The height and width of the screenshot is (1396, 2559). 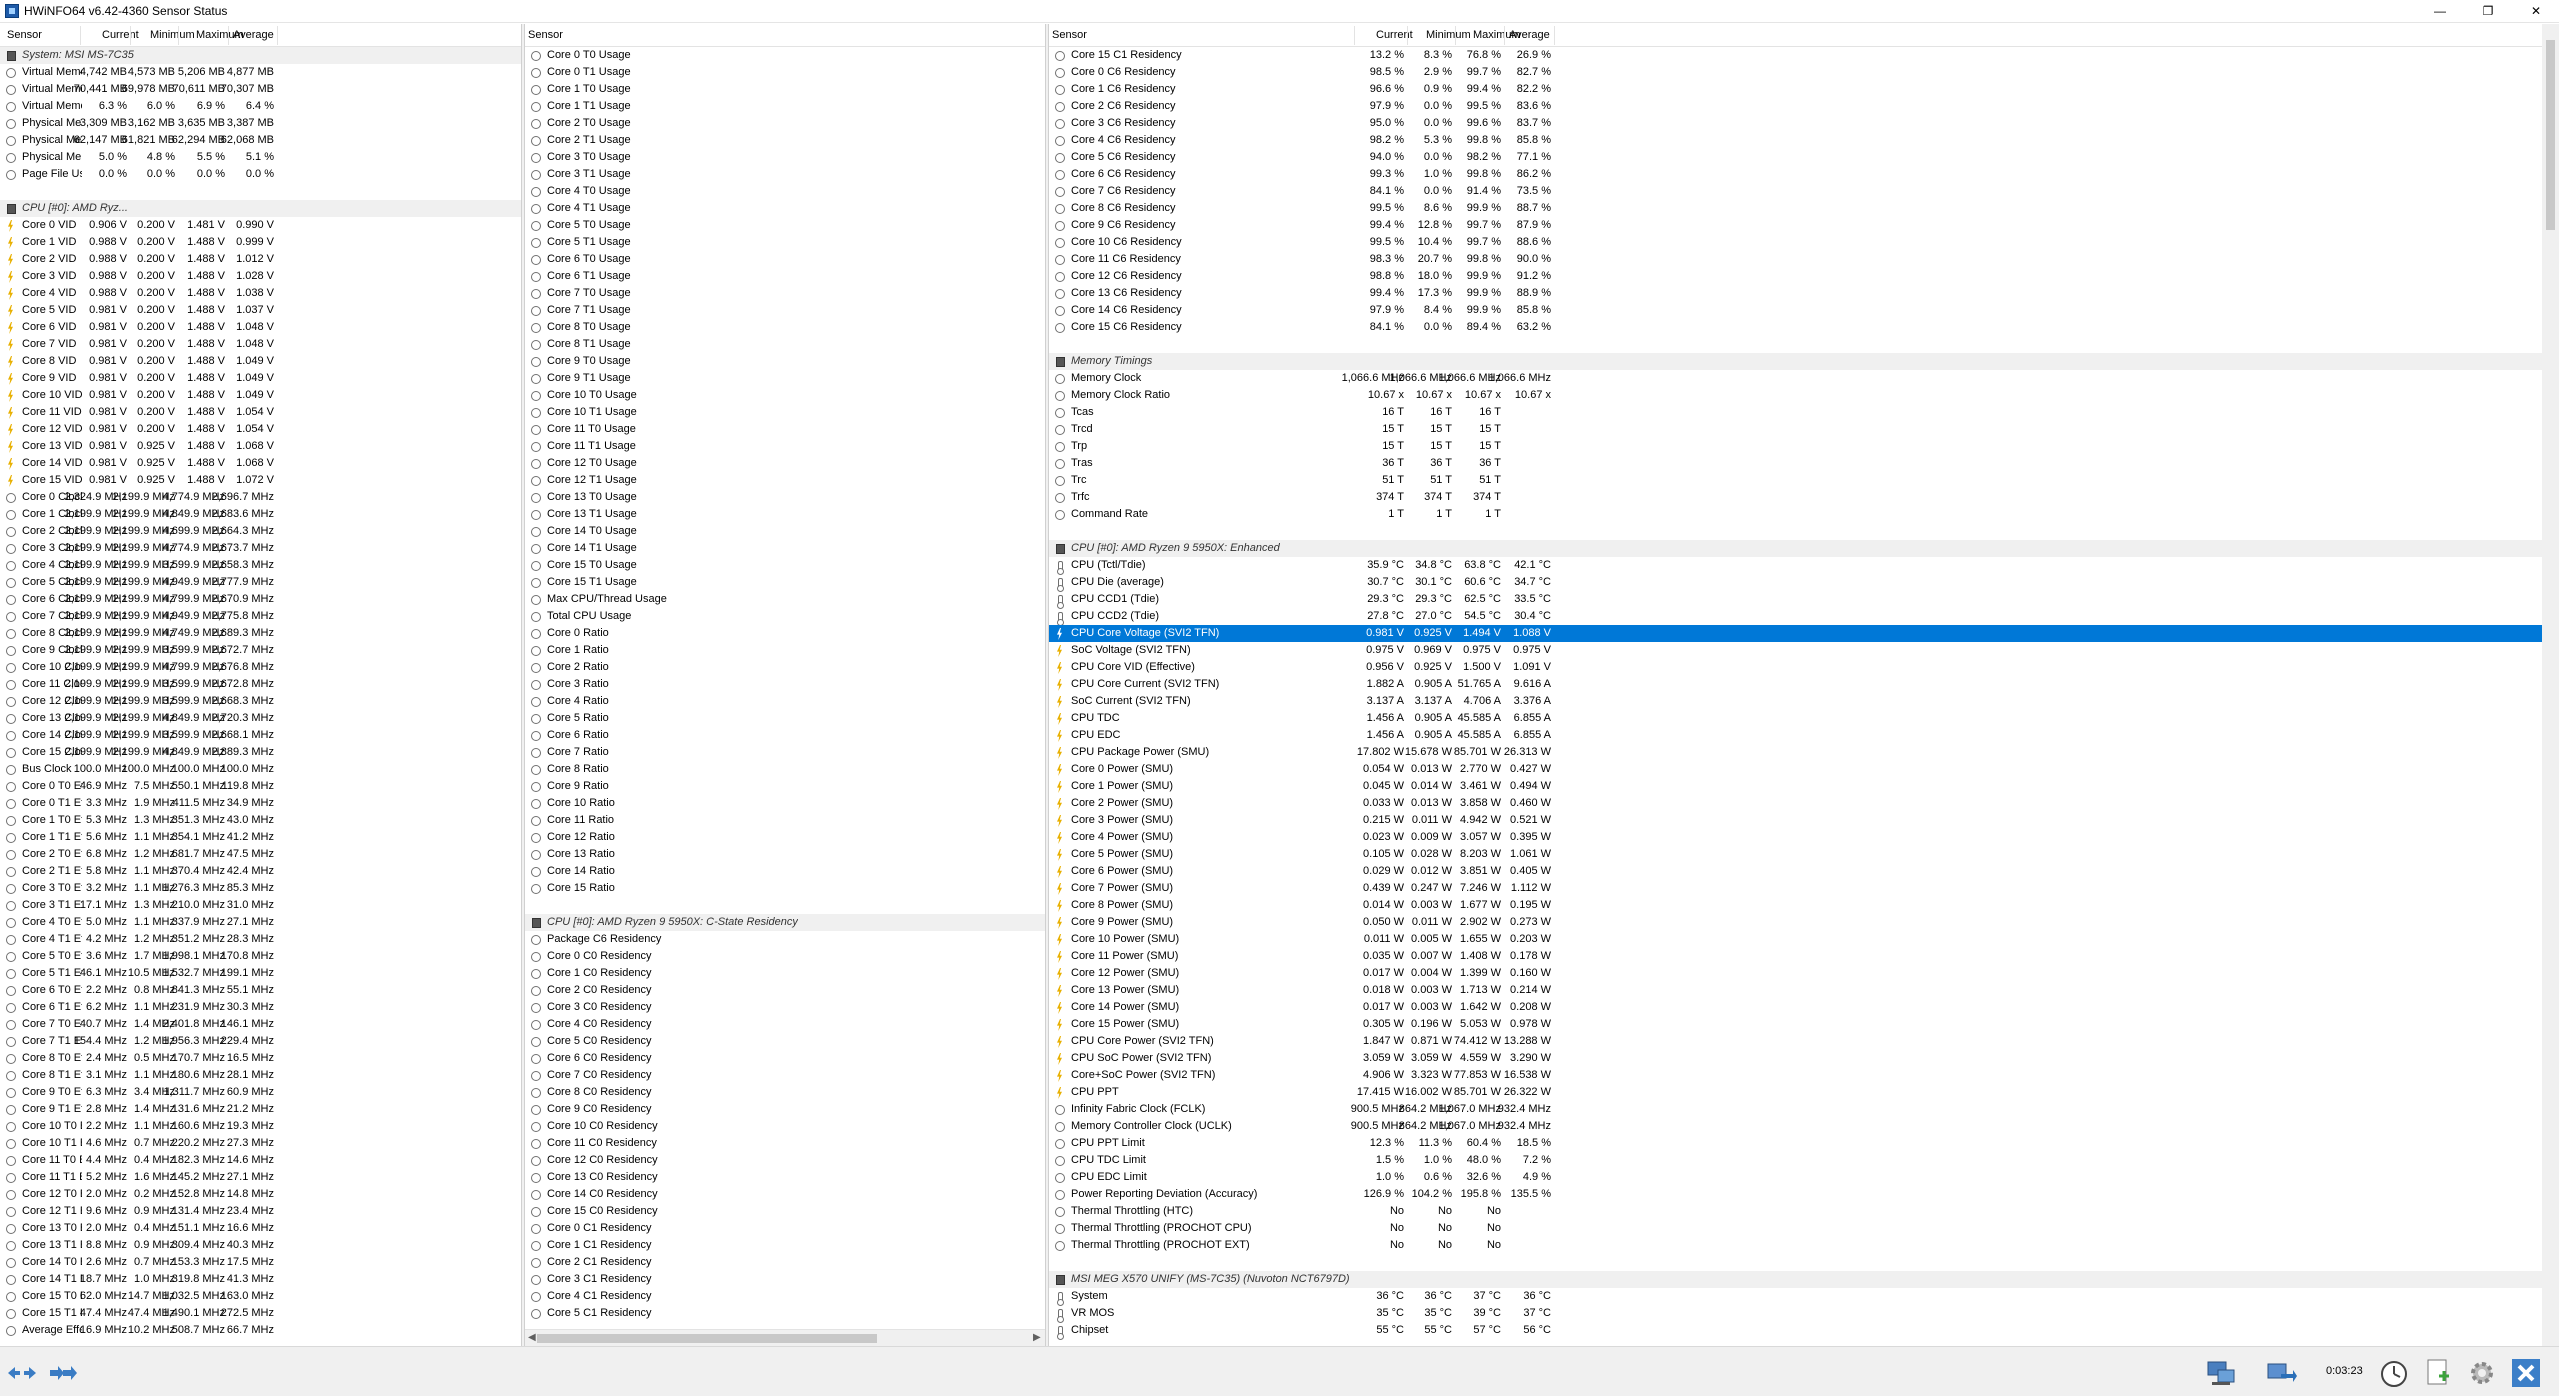 What do you see at coordinates (785, 548) in the screenshot?
I see `sensor-row-core-14-t1-usage: Core 14 T1 Usage` at bounding box center [785, 548].